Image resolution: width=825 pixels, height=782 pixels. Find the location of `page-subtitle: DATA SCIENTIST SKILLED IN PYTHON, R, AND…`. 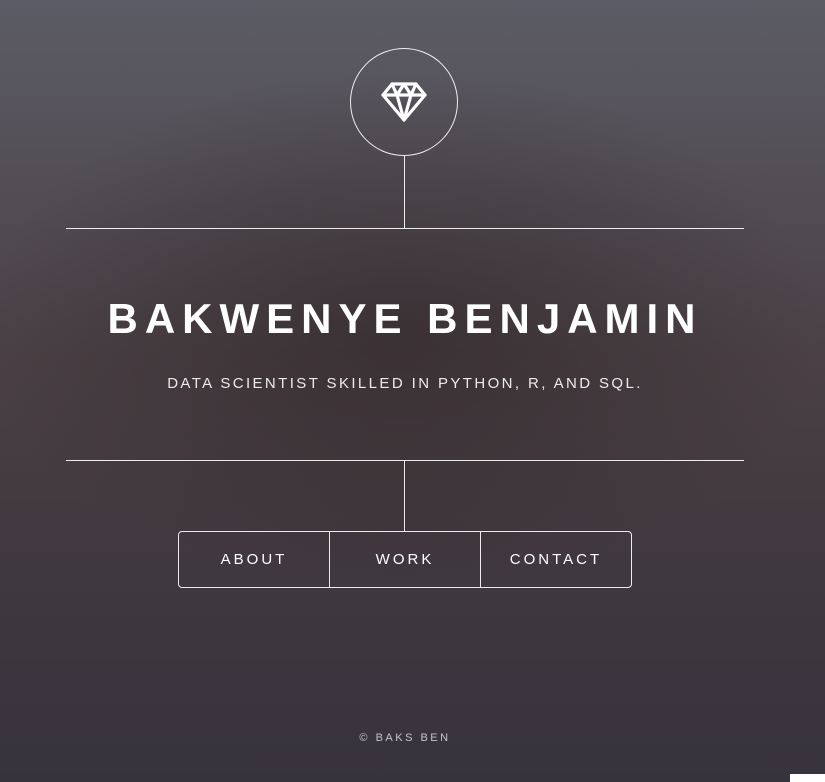

page-subtitle: DATA SCIENTIST SKILLED IN PYTHON, R, AND… is located at coordinates (405, 383).